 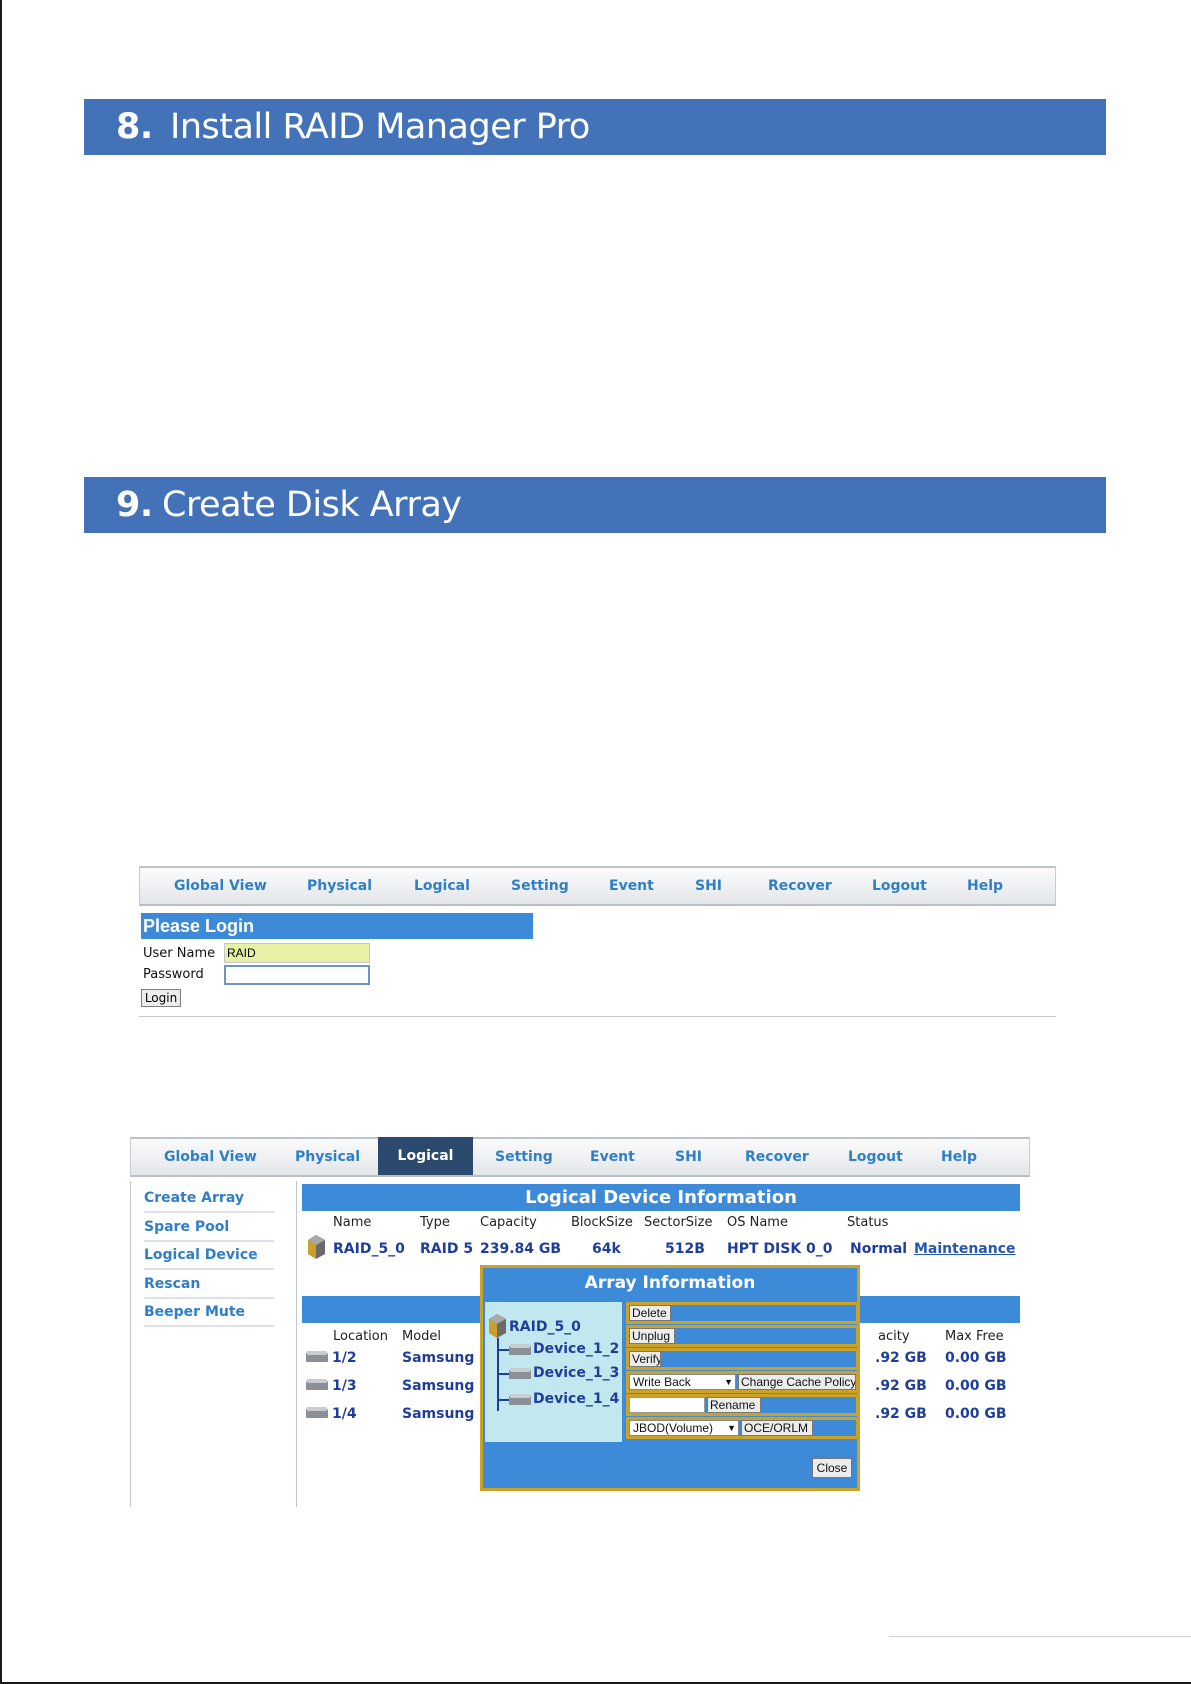 What do you see at coordinates (595, 127) in the screenshot?
I see `section-heading-8: 8. Install RAID Manager Pro` at bounding box center [595, 127].